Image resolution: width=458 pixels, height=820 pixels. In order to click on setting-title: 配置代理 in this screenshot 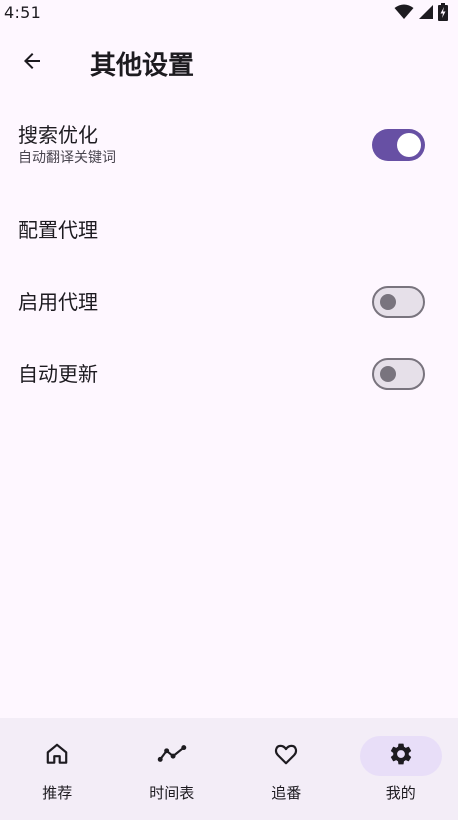, I will do `click(58, 230)`.